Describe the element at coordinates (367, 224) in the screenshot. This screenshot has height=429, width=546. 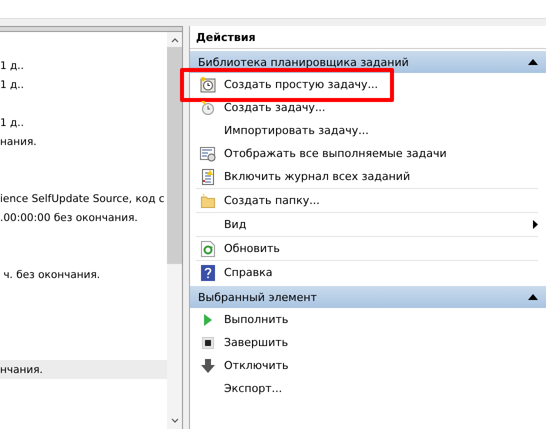
I see `action-item: Вид` at that location.